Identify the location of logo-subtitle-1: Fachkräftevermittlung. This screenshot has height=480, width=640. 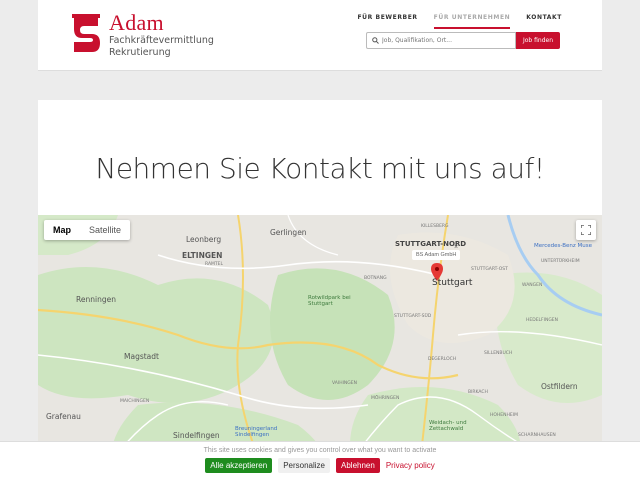
(161, 40).